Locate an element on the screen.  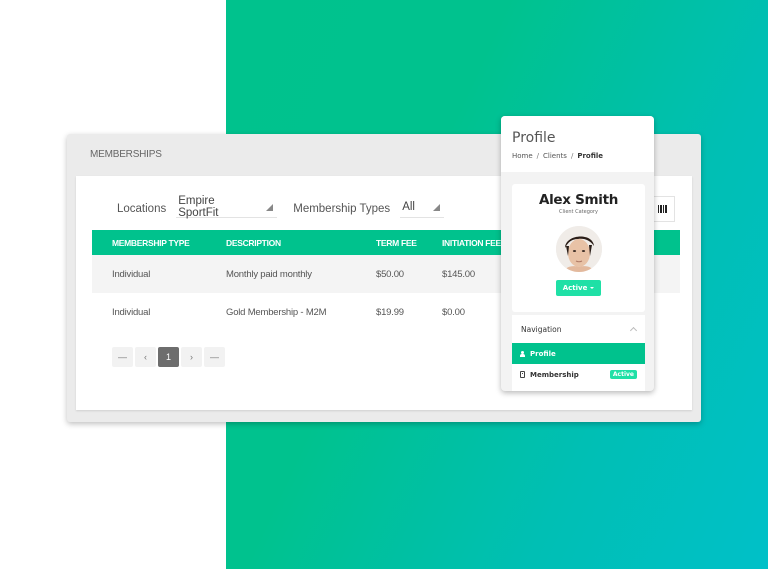
membership-types-label: Membership Types is located at coordinates (342, 209).